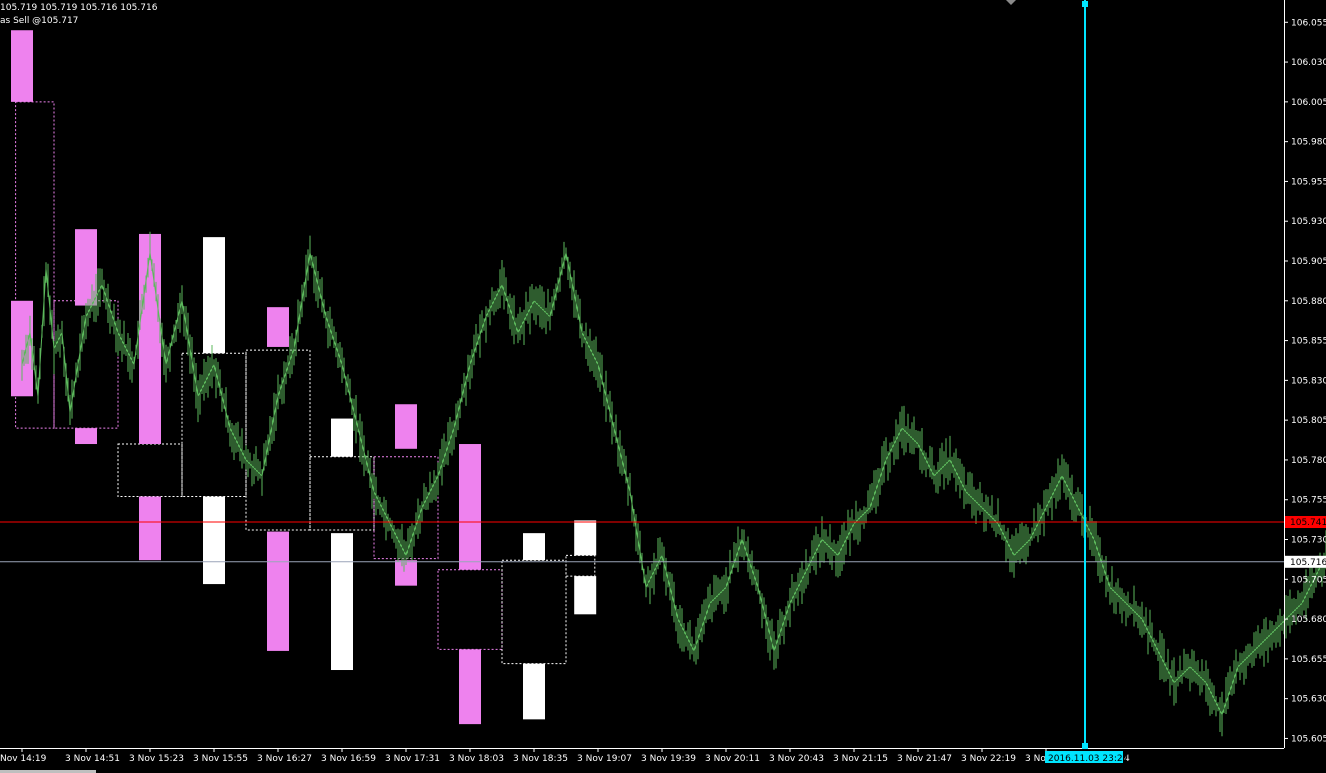 This screenshot has width=1326, height=773. What do you see at coordinates (732, 759) in the screenshot?
I see `time-tick-label: 3 Nov 20:11` at bounding box center [732, 759].